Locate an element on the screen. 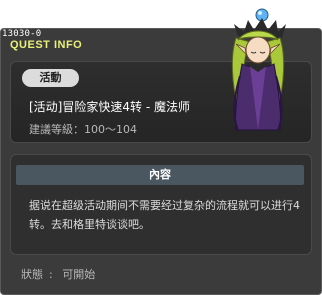 The width and height of the screenshot is (322, 295). content-header: 內容 is located at coordinates (160, 175).